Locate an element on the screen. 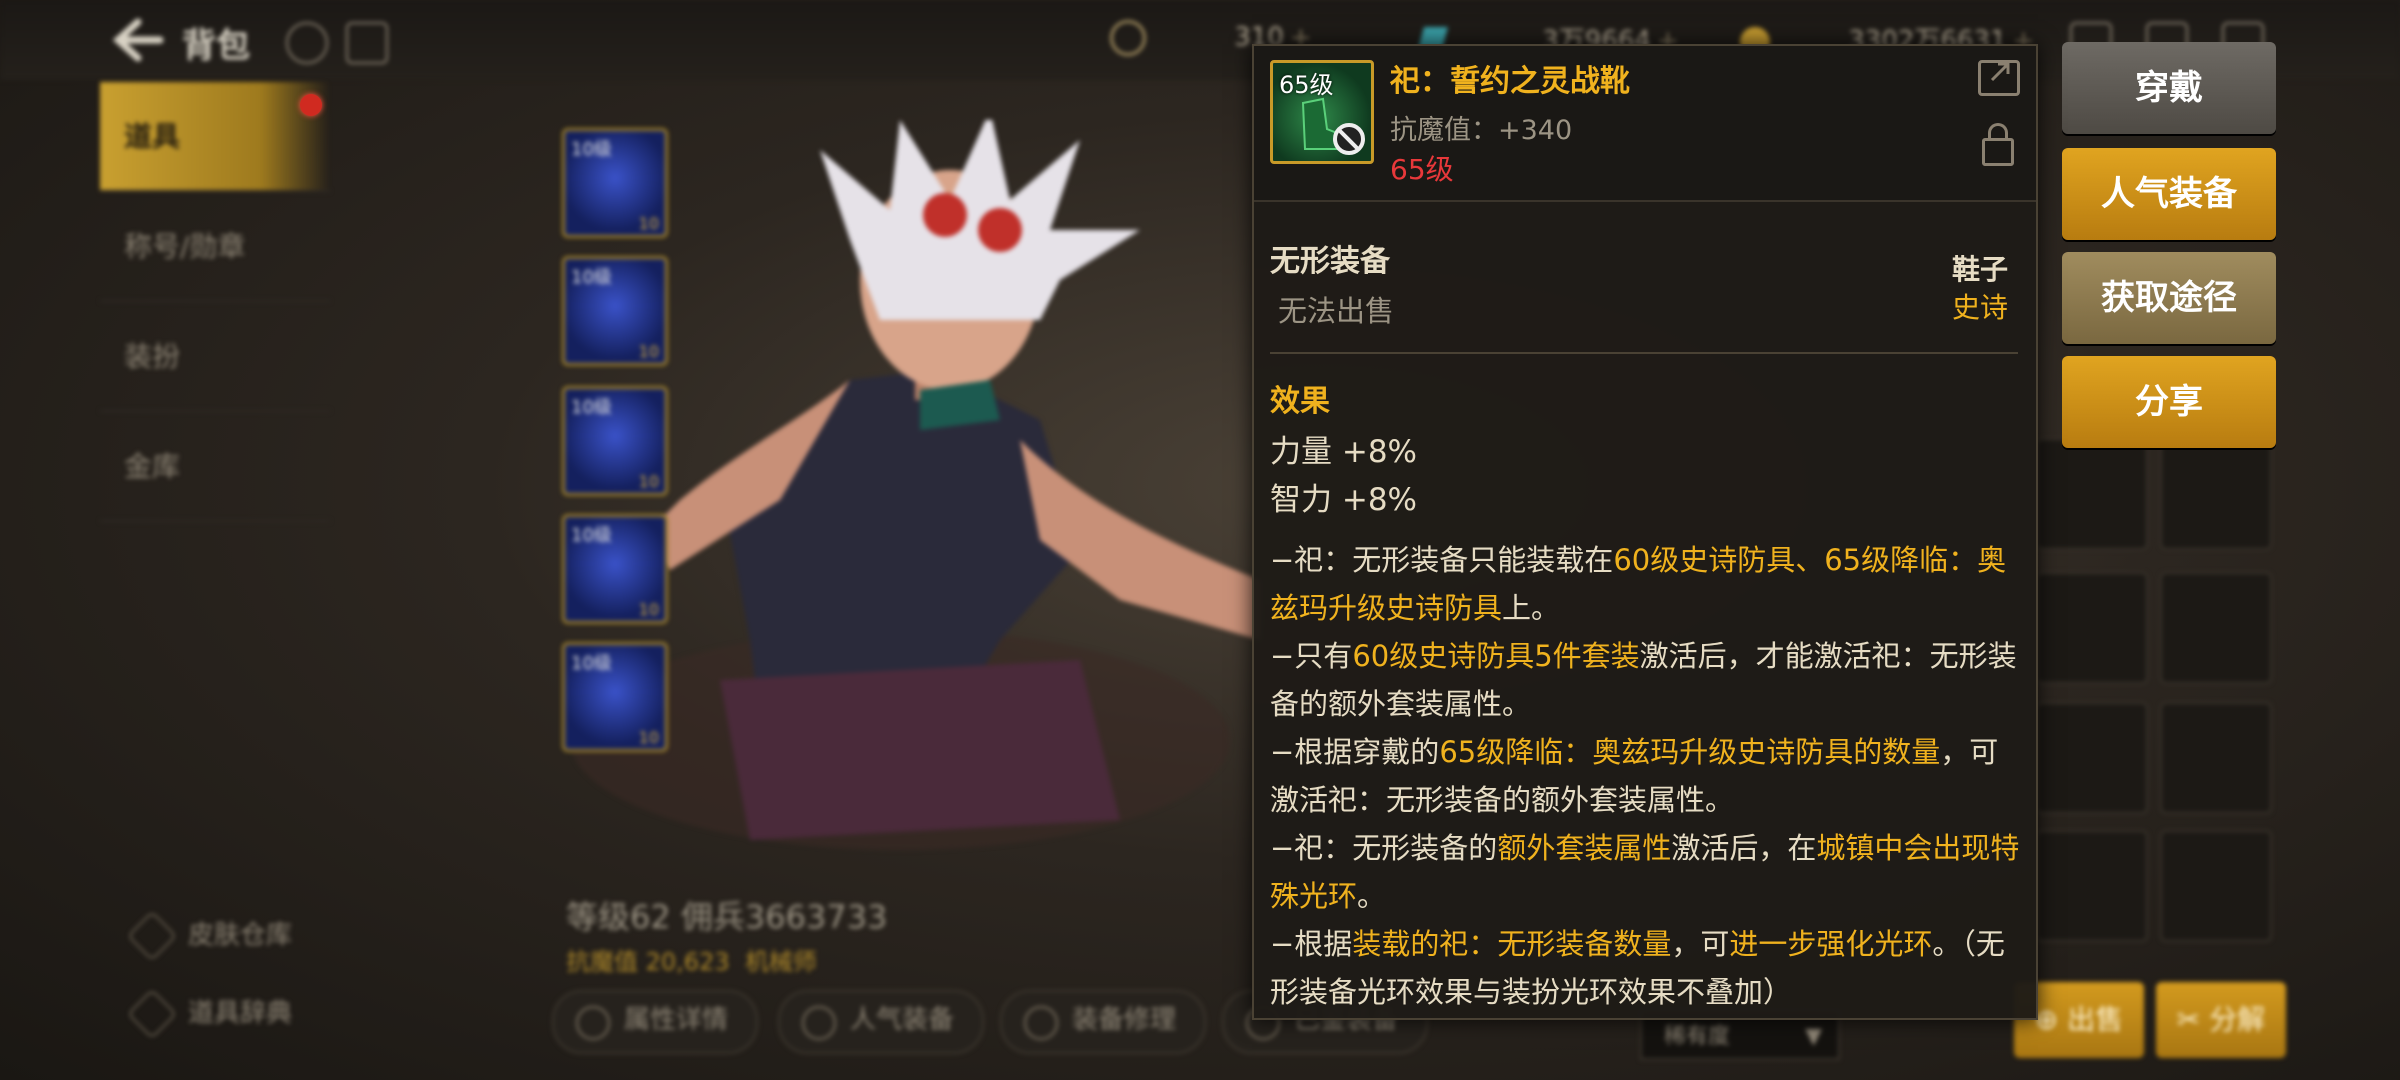 The image size is (2400, 1080). character-antimagic: 抗魔值 20,623 is located at coordinates (648, 962).